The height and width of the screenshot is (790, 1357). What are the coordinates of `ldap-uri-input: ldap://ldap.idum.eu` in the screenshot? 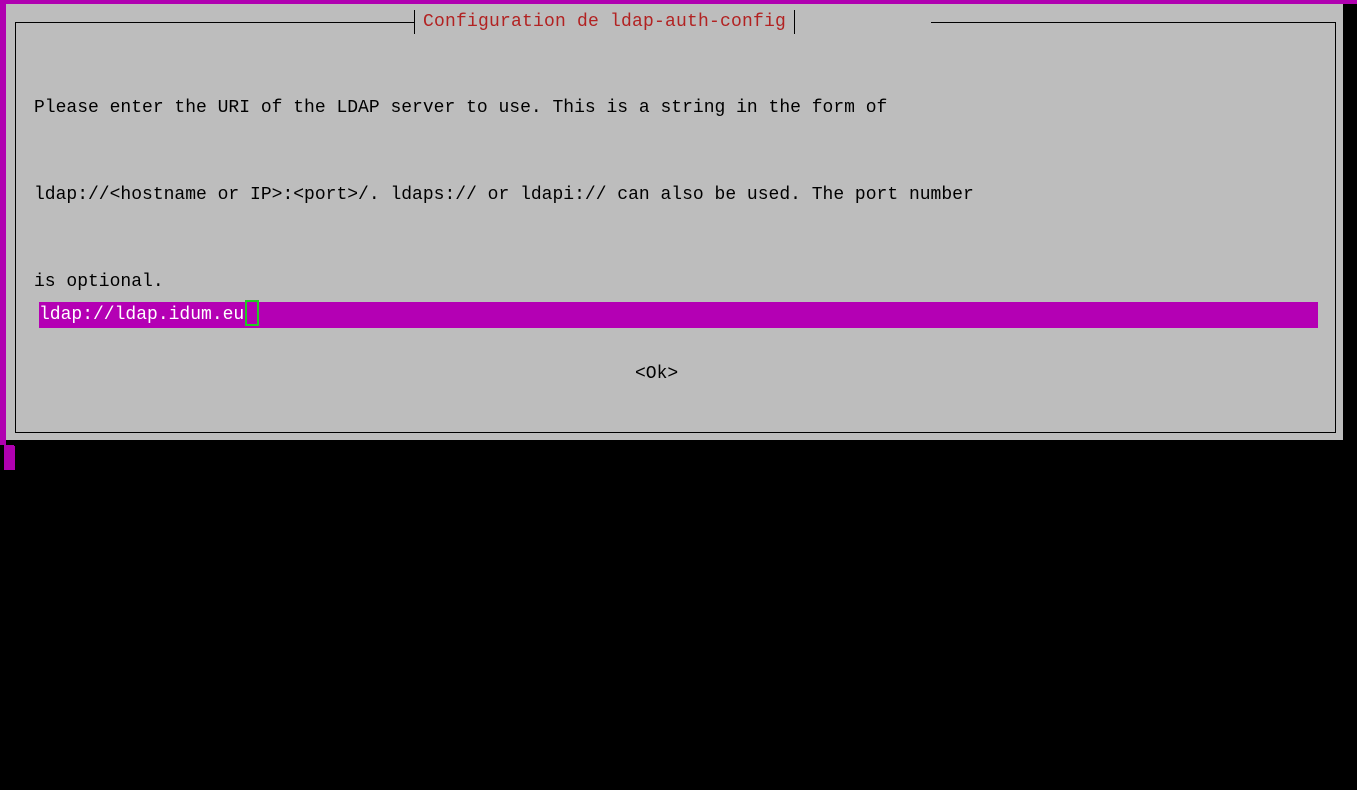 It's located at (678, 314).